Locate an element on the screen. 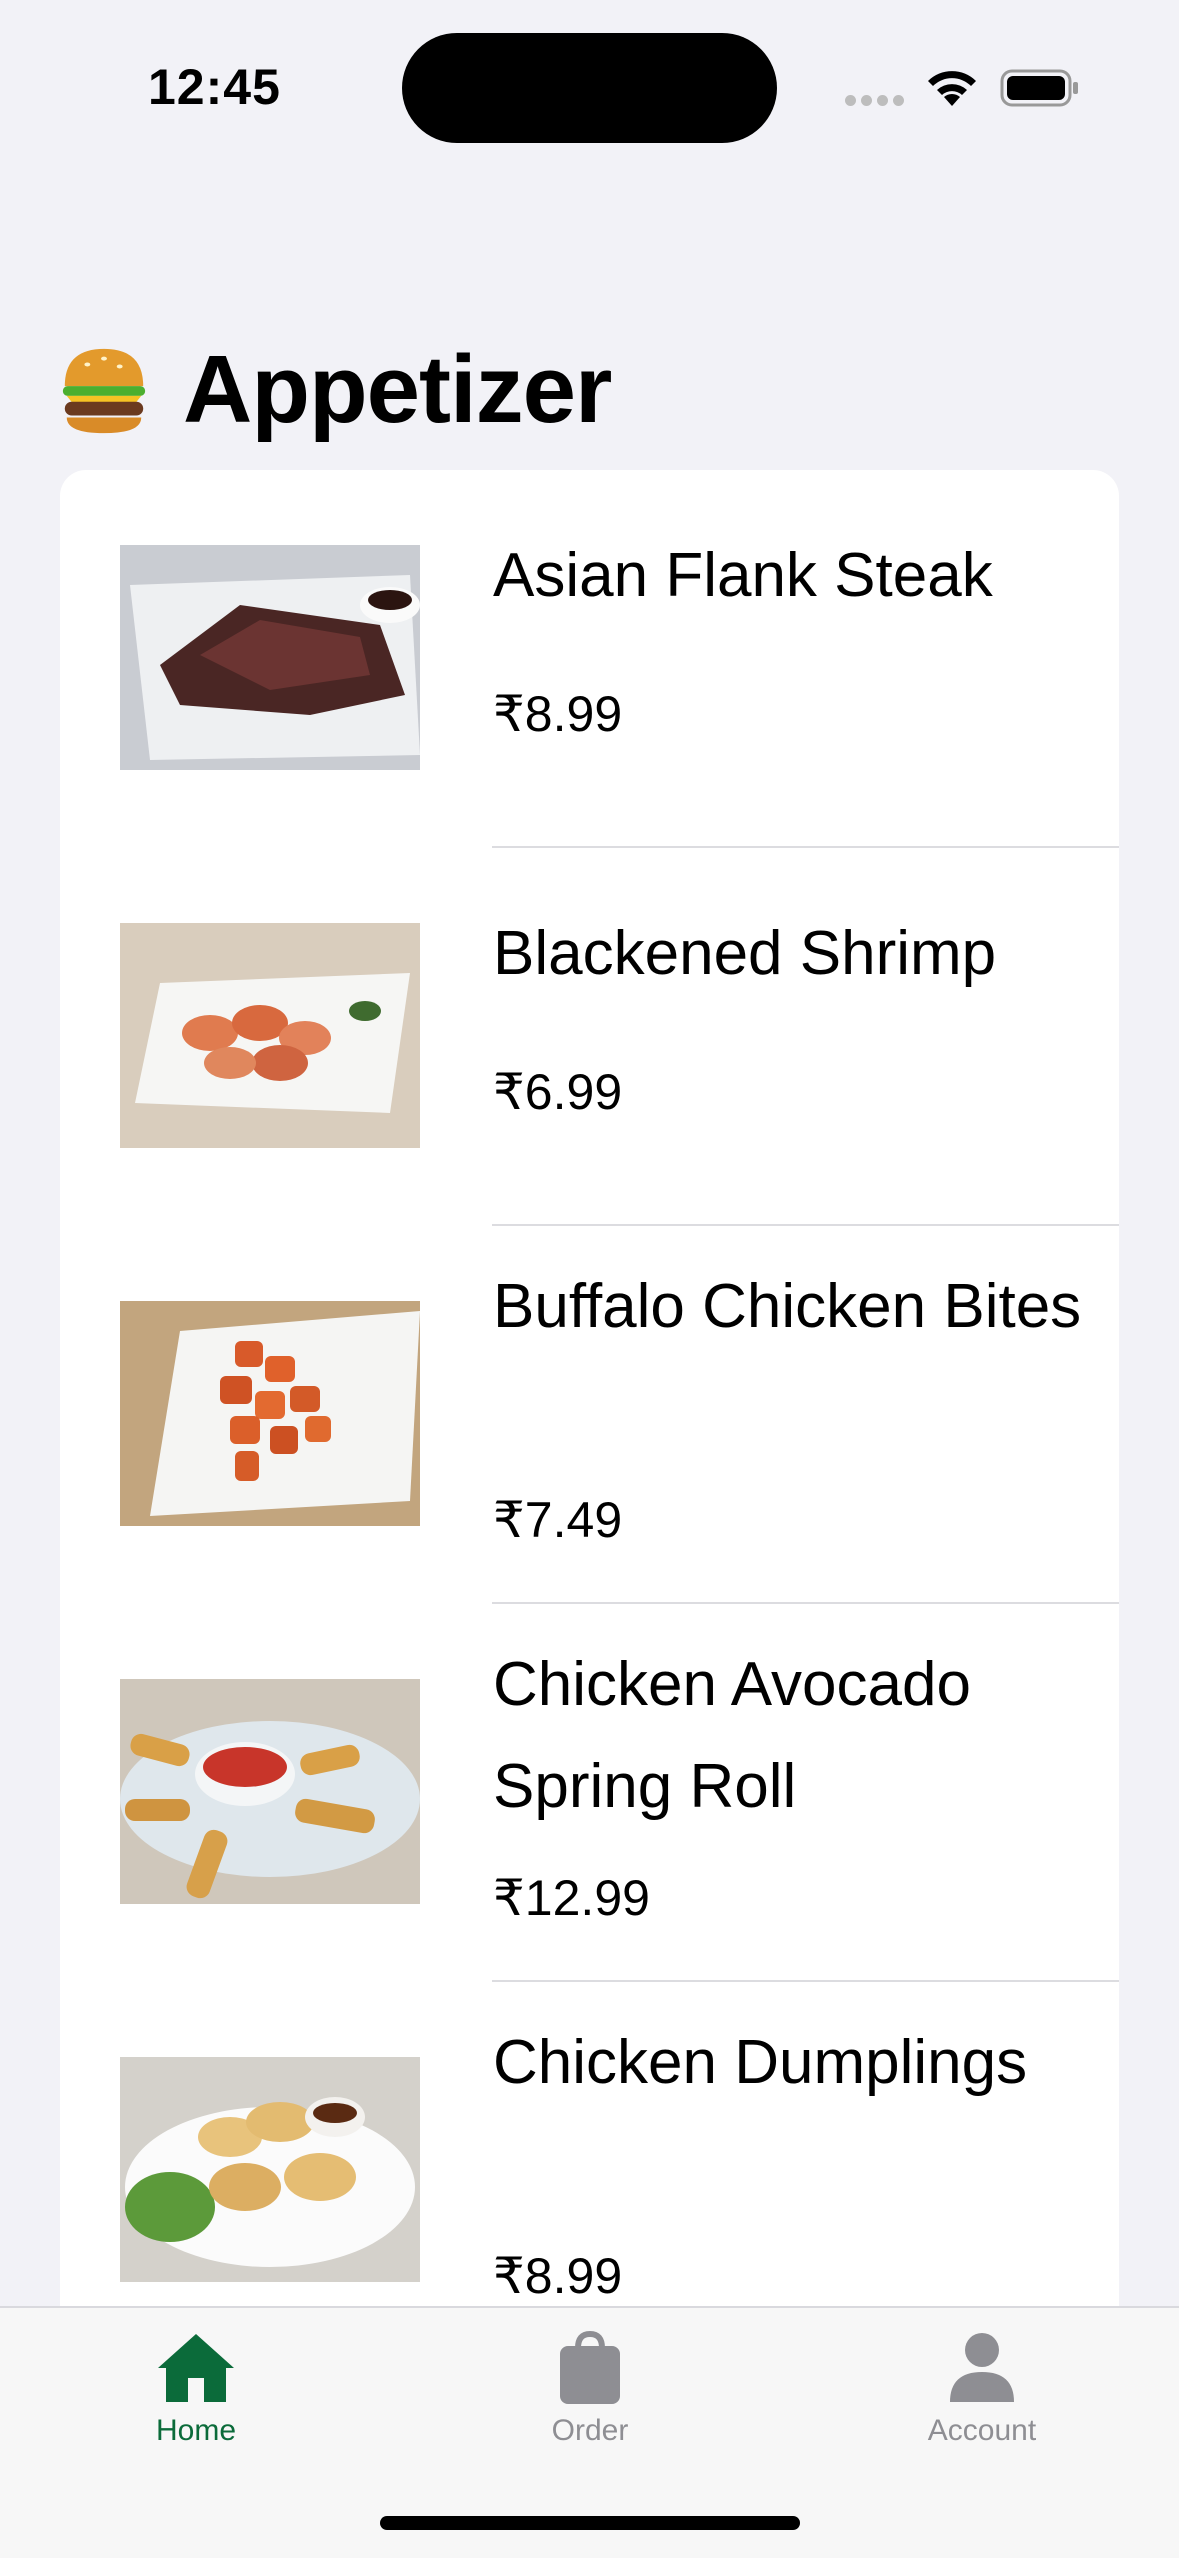 This screenshot has height=2558, width=1179. list-item: Blackened Shrimp ₹6.99 is located at coordinates (589, 1037).